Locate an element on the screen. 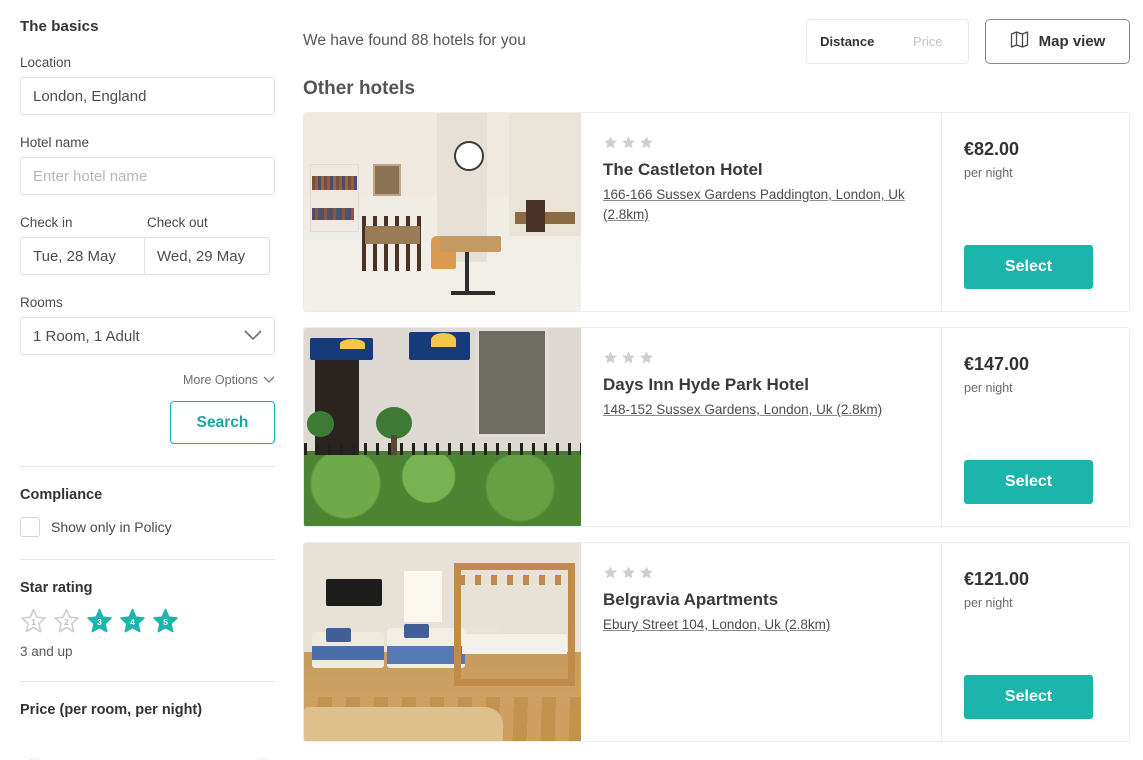  rooms-select-value: 1 Room, 1 Adult is located at coordinates (86, 336).